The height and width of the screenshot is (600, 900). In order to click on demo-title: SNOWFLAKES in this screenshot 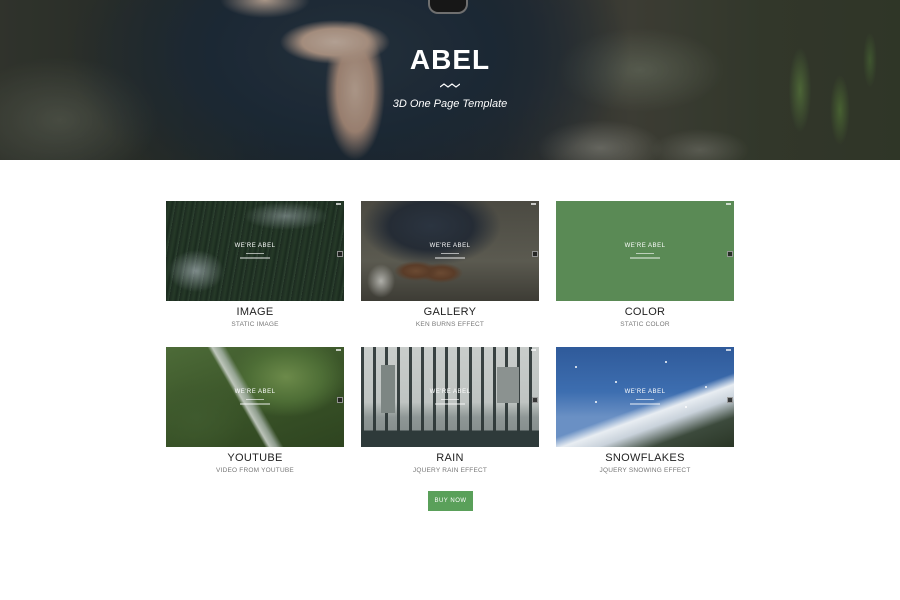, I will do `click(645, 458)`.